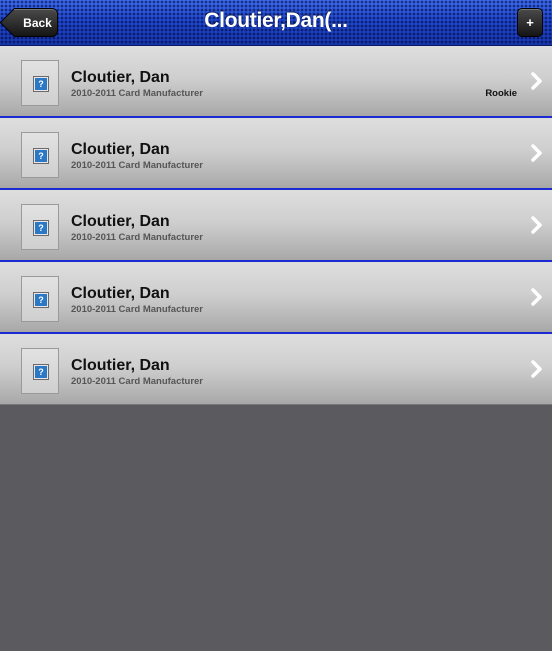 The width and height of the screenshot is (552, 651). I want to click on add-button: +, so click(530, 22).